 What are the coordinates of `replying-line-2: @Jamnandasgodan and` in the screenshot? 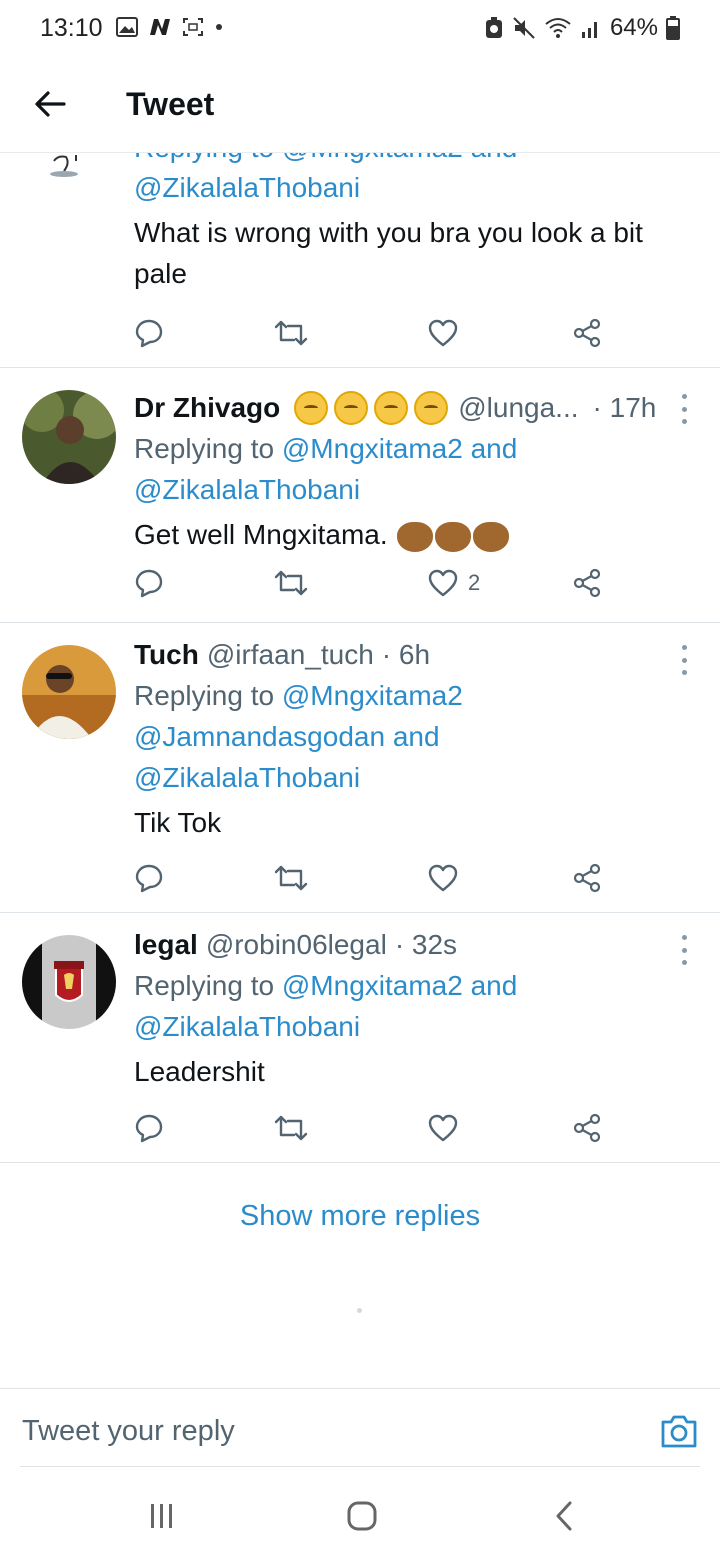 It's located at (417, 736).